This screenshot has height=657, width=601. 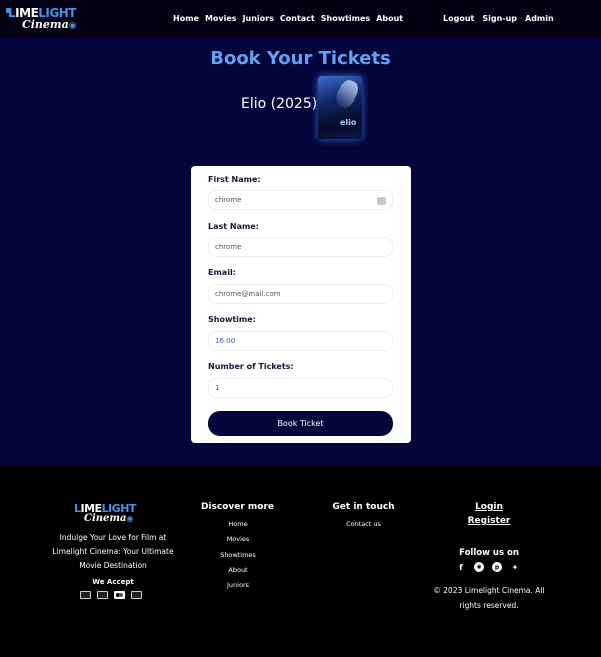 I want to click on poster-light-beam, so click(x=347, y=94).